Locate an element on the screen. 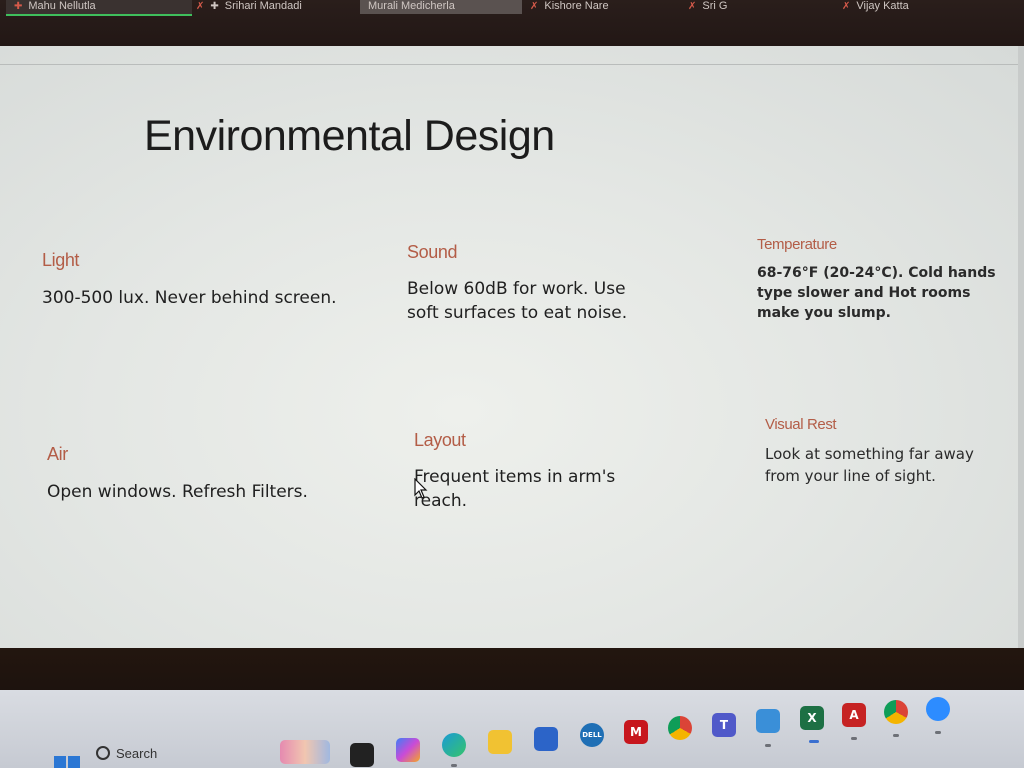 The width and height of the screenshot is (1024, 768). card-layout: Layout Frequent items in arm's reach. is located at coordinates (539, 471).